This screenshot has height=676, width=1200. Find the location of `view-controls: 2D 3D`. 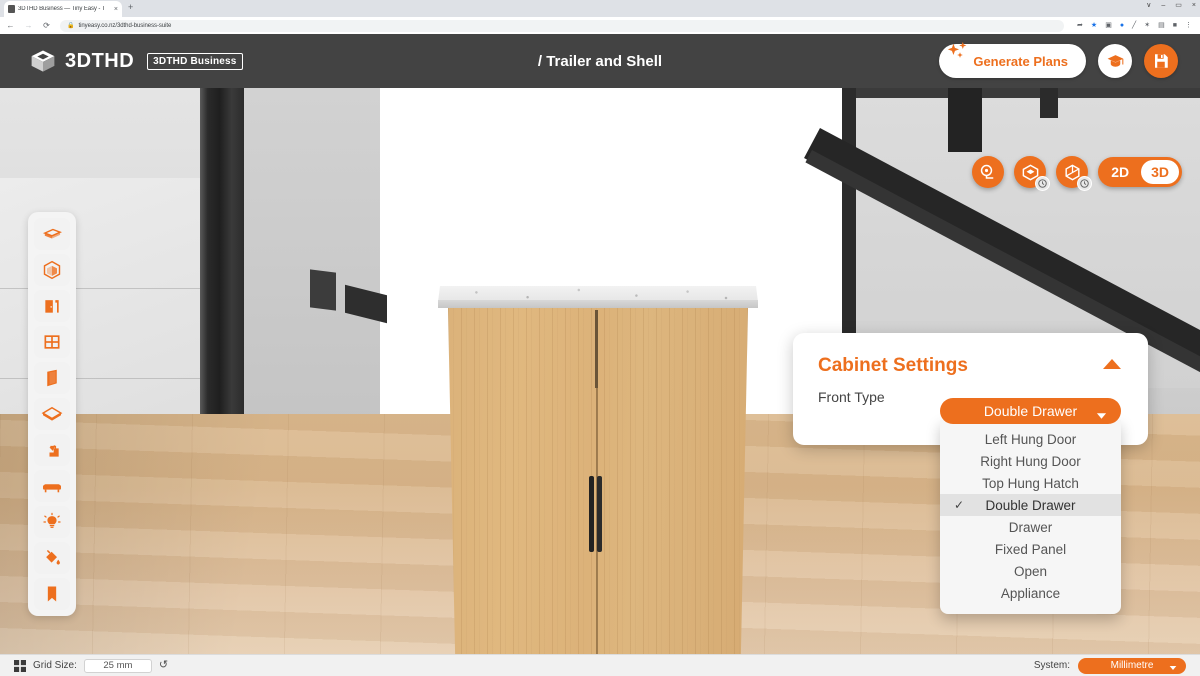

view-controls: 2D 3D is located at coordinates (1077, 173).